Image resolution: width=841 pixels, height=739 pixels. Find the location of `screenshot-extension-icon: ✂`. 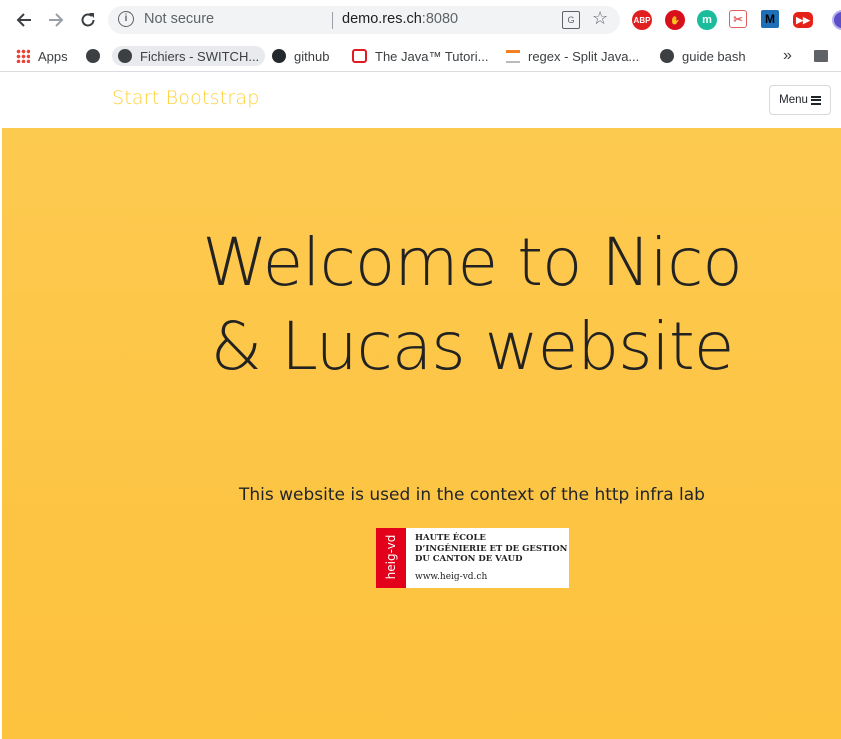

screenshot-extension-icon: ✂ is located at coordinates (738, 19).